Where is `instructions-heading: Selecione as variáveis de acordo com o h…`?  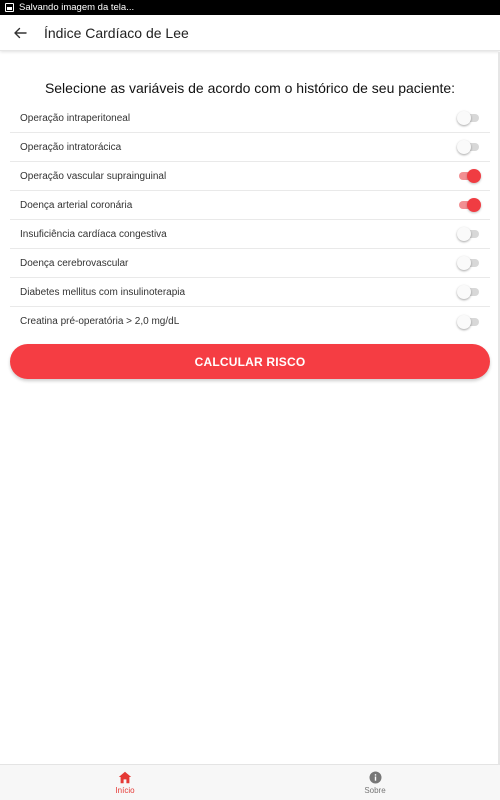 instructions-heading: Selecione as variáveis de acordo com o h… is located at coordinates (250, 88).